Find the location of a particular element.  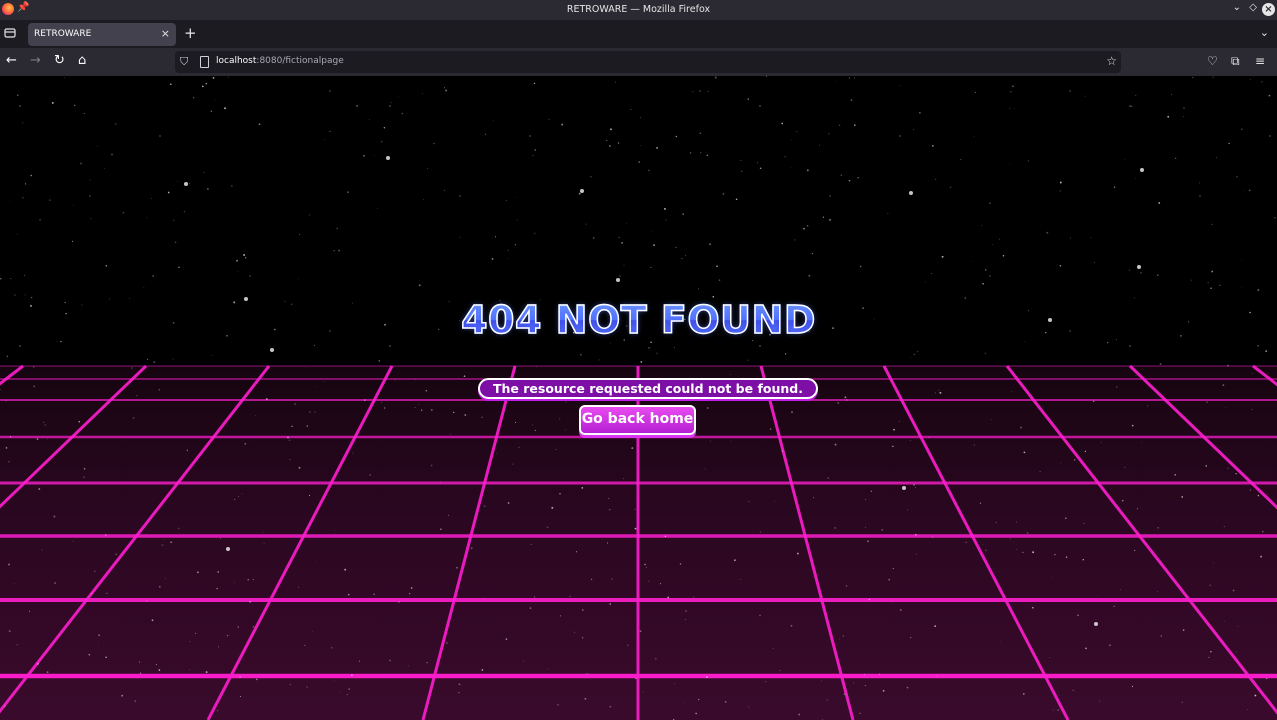

pocket-icon: ♡ is located at coordinates (1212, 61).